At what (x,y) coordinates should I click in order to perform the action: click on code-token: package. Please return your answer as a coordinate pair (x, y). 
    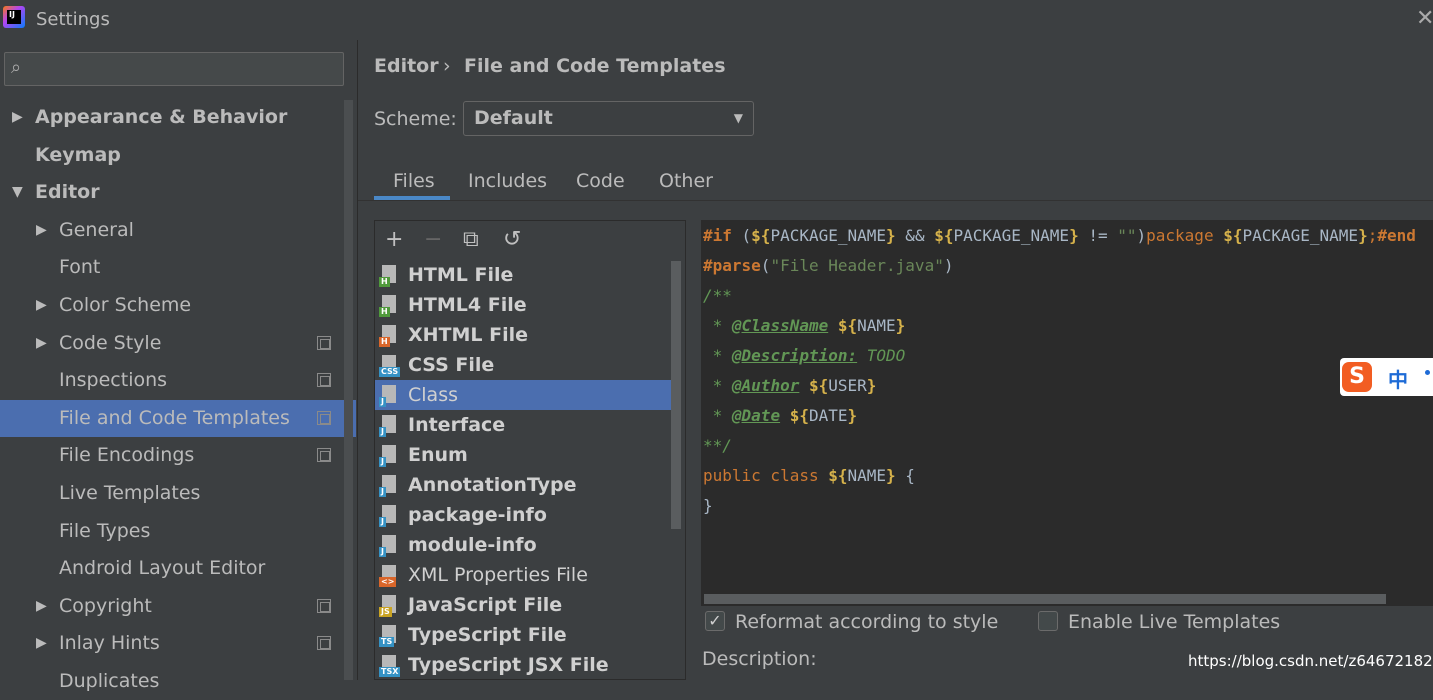
    Looking at the image, I should click on (1185, 235).